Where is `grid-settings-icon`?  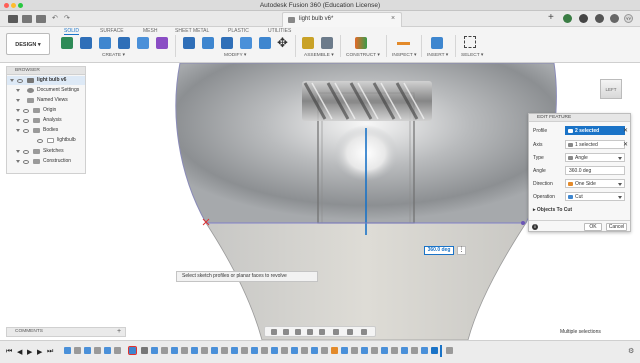 grid-settings-icon is located at coordinates (350, 332).